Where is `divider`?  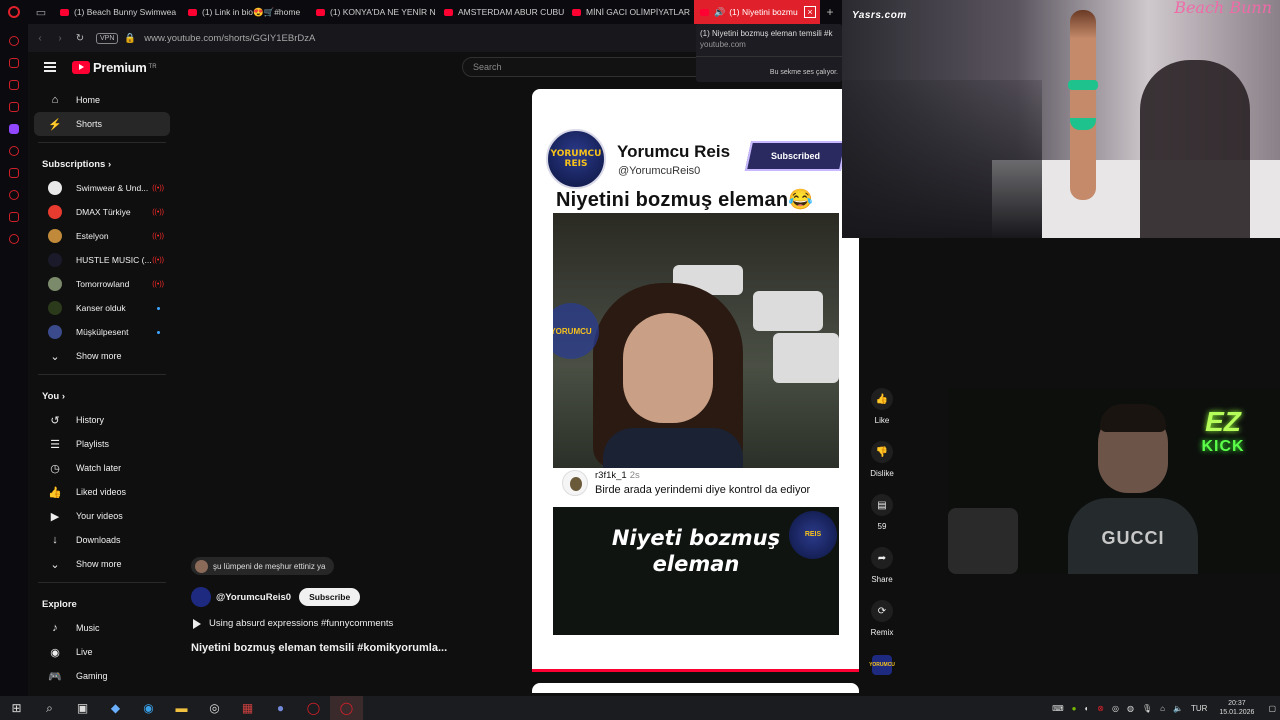 divider is located at coordinates (102, 142).